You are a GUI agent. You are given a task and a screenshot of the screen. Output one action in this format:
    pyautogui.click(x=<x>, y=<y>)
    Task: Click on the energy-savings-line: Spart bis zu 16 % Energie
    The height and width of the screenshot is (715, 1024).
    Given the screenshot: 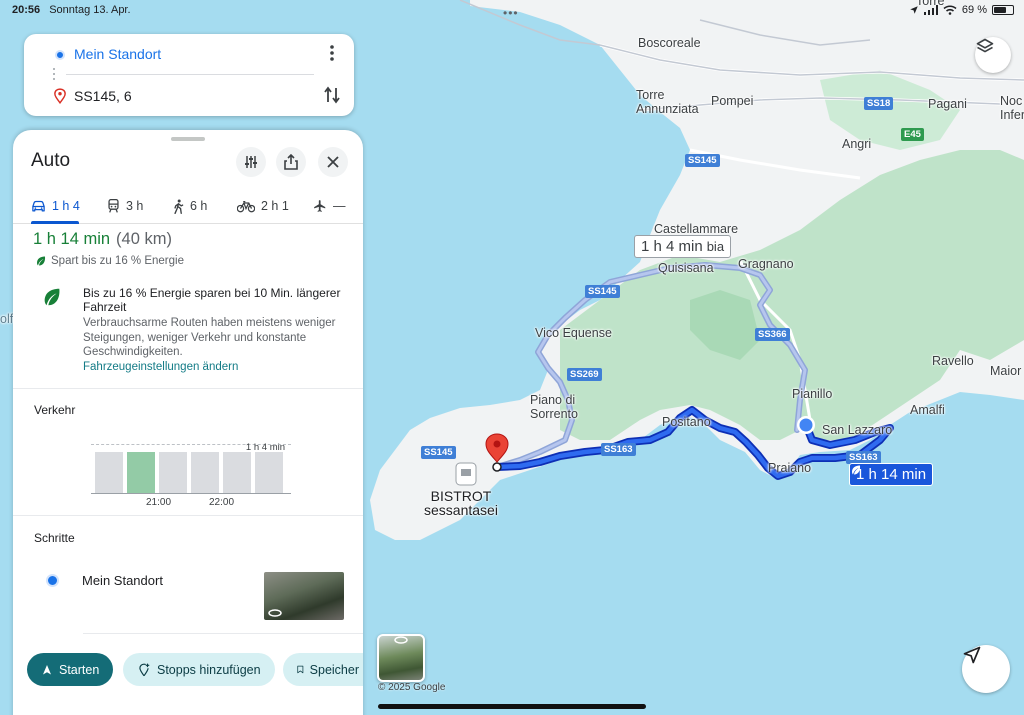 What is the action you would take?
    pyautogui.click(x=109, y=261)
    